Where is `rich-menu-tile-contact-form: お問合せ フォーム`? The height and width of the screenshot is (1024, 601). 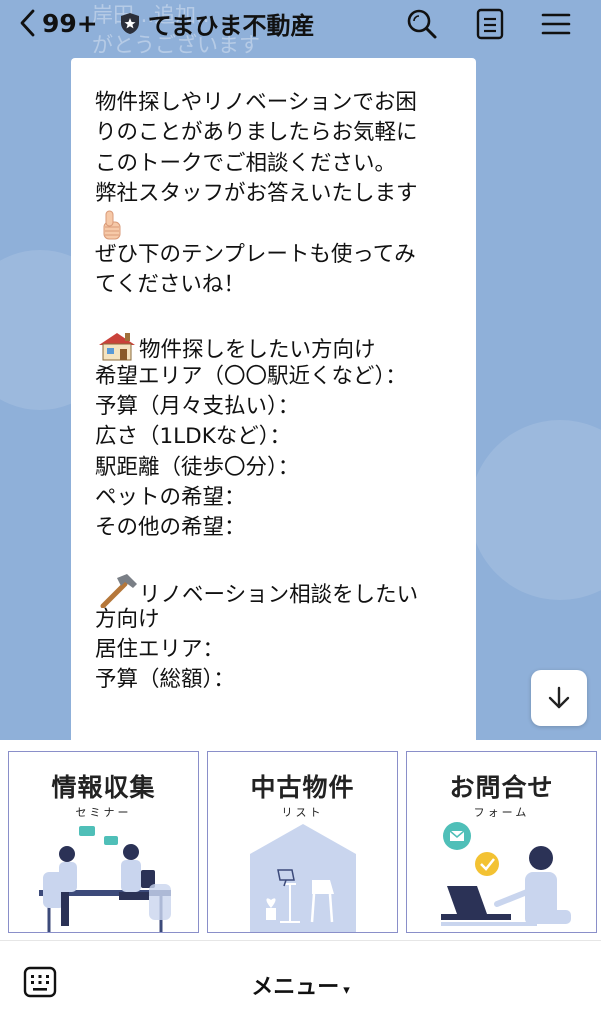
rich-menu-tile-contact-form: お問合せ フォーム is located at coordinates (501, 842).